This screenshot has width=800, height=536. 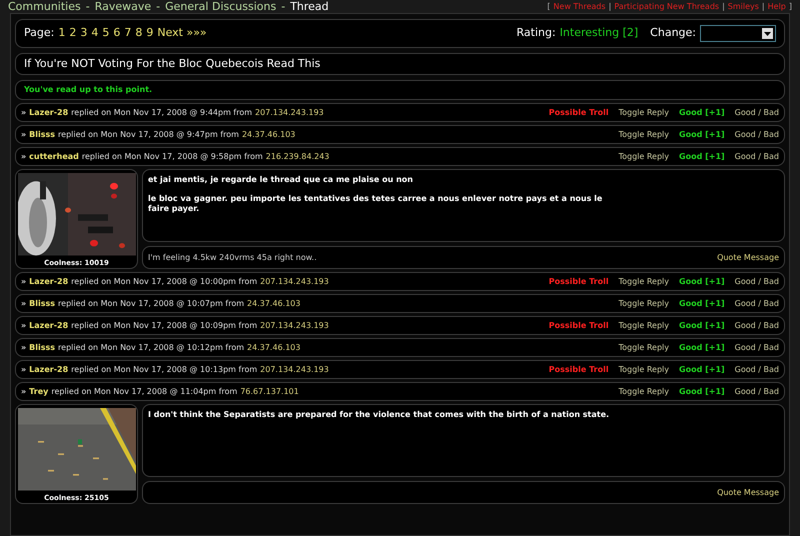 I want to click on reply-info: replied on Mon Nov 17, 2008 @ 11:04pm from, so click(x=144, y=392).